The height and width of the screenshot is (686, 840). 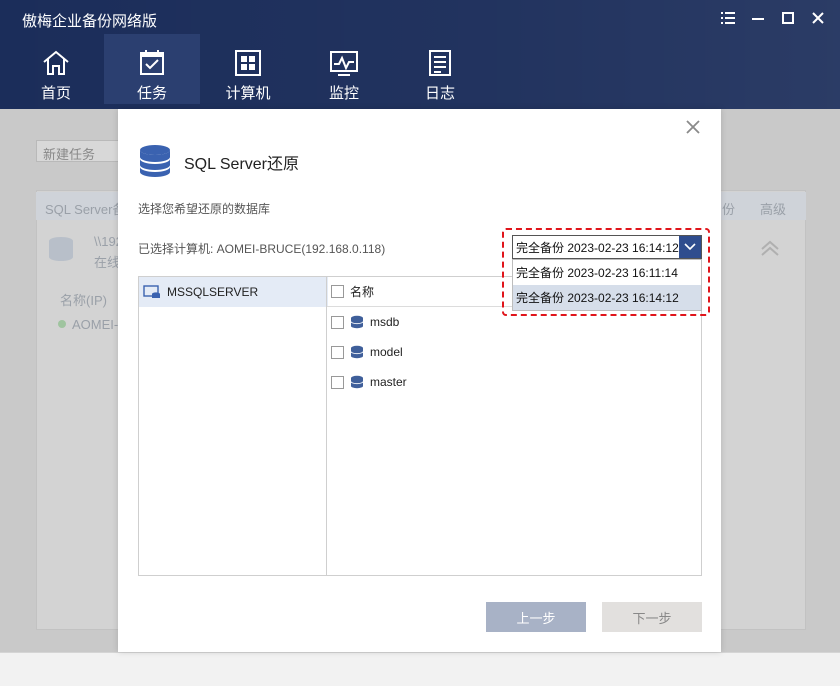 I want to click on tree-item-mssqlserver: MSSQLSERVER, so click(x=233, y=292).